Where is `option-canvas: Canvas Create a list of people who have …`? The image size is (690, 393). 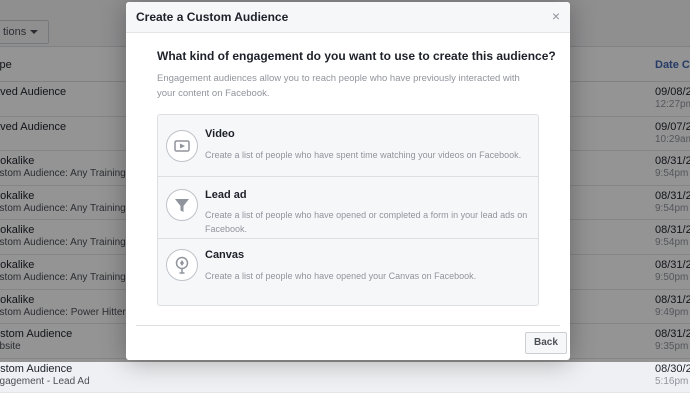 option-canvas: Canvas Create a list of people who have … is located at coordinates (348, 269).